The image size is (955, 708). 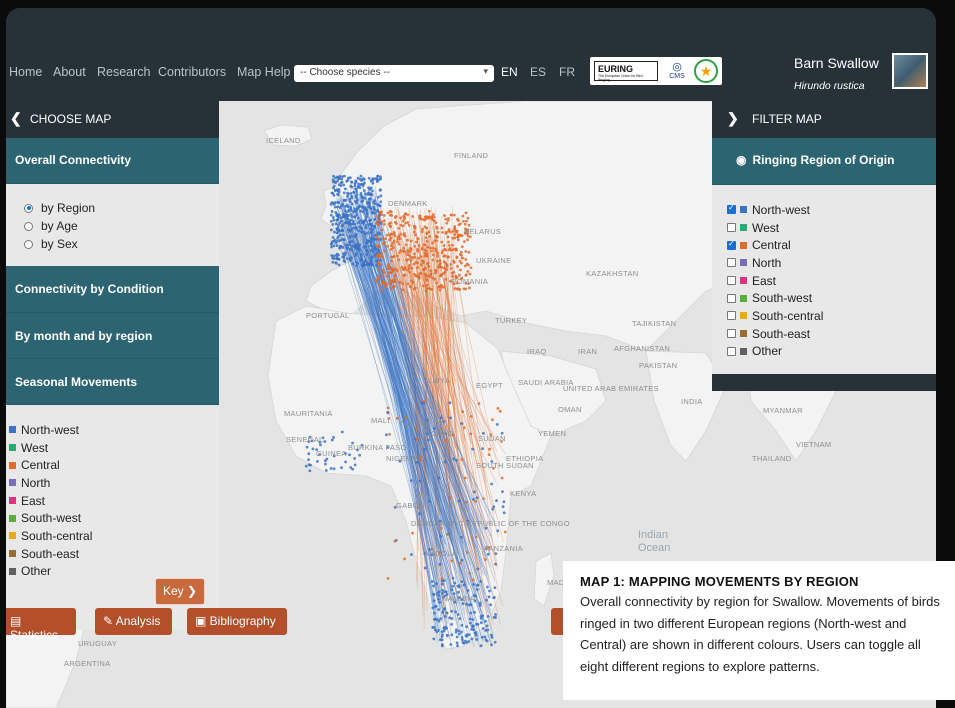 I want to click on radio-by-age, so click(x=28, y=226).